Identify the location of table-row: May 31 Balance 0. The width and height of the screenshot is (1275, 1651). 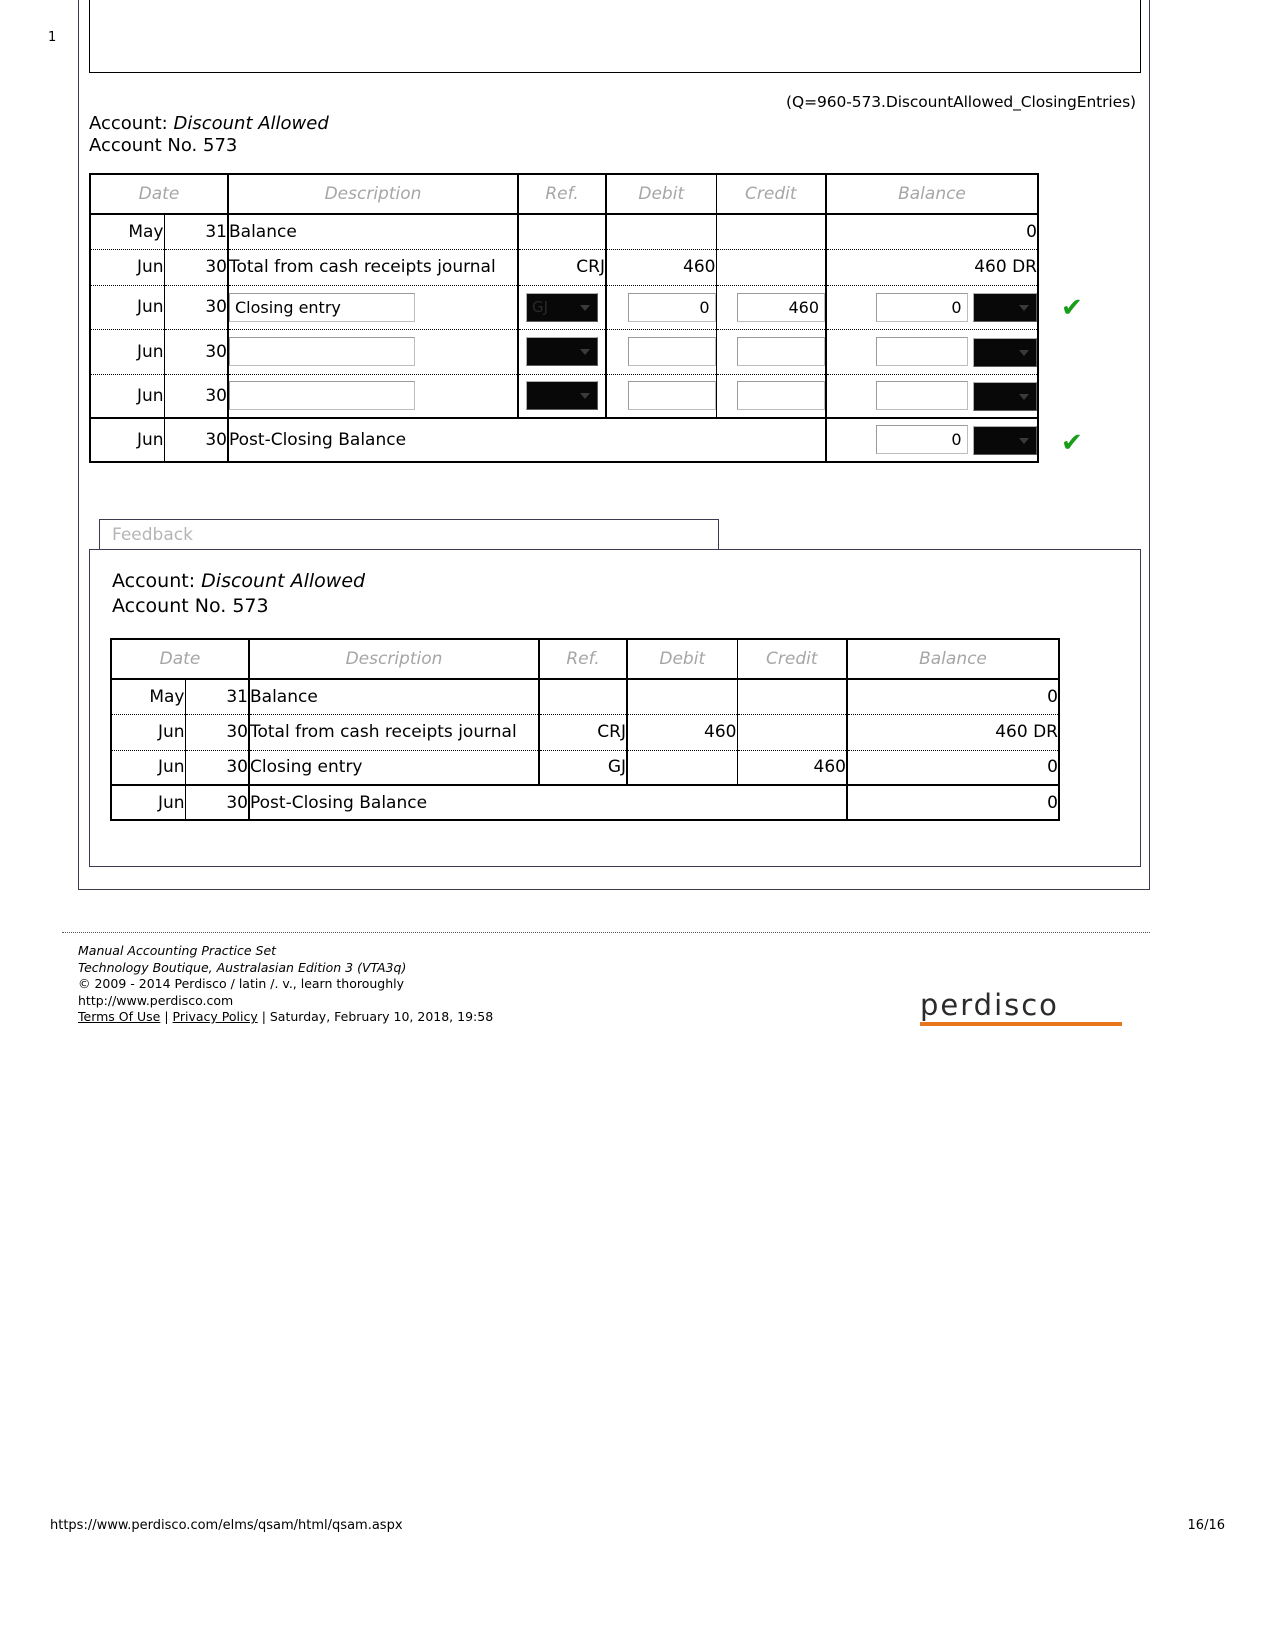
(585, 696).